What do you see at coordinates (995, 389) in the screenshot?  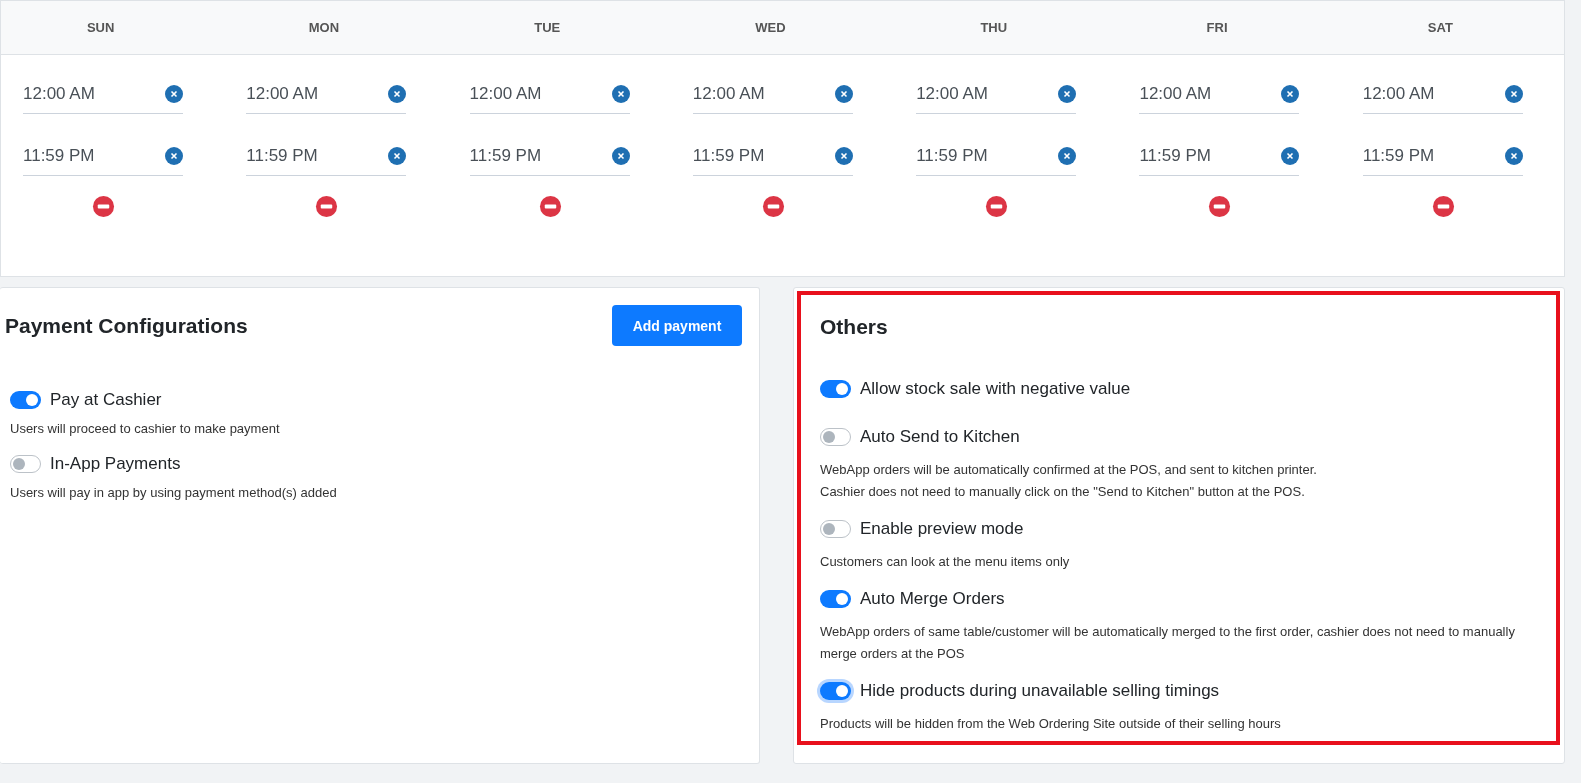 I see `option-label: Allow stock sale with negative value` at bounding box center [995, 389].